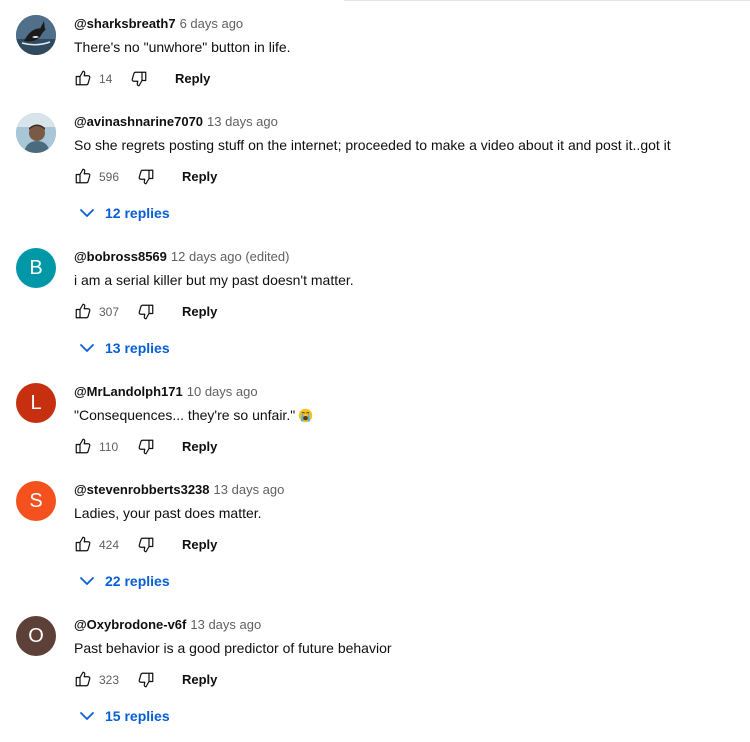 The height and width of the screenshot is (742, 750). What do you see at coordinates (182, 47) in the screenshot?
I see `comment-text: There's no "unwhore" button in life.` at bounding box center [182, 47].